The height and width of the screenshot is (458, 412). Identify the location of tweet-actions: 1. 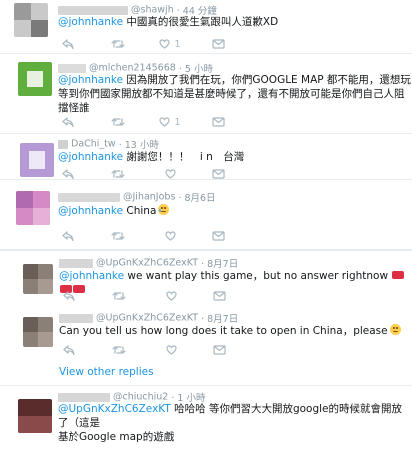
(148, 44).